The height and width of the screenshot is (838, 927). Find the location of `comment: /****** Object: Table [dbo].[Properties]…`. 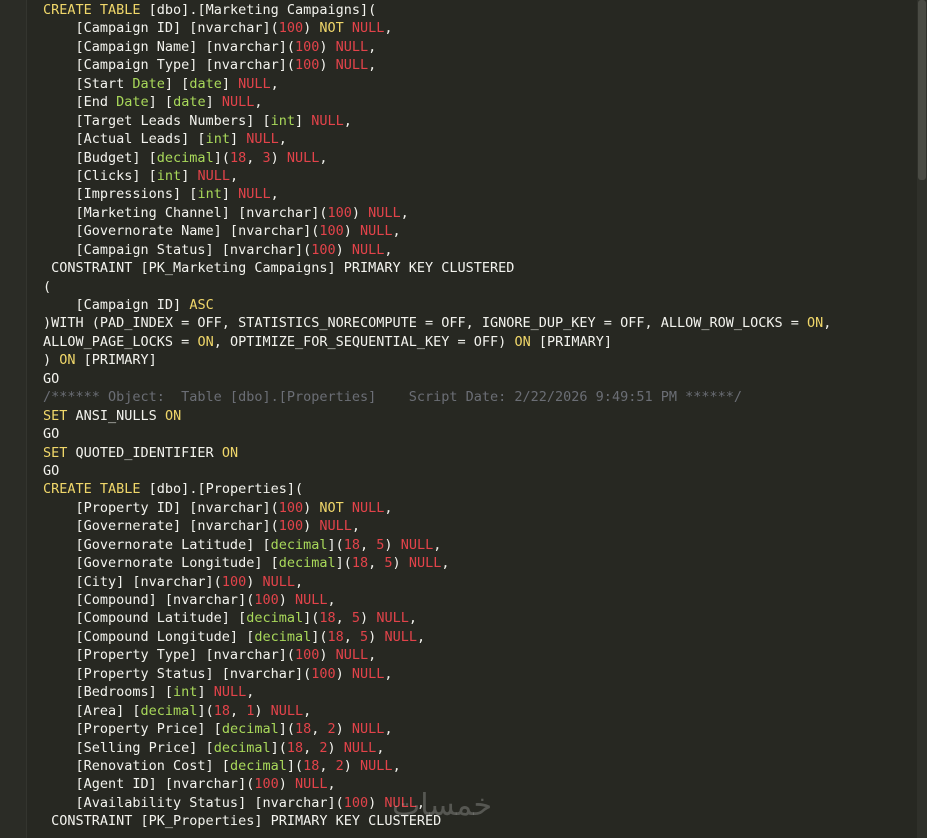

comment: /****** Object: Table [dbo].[Properties]… is located at coordinates (392, 397).